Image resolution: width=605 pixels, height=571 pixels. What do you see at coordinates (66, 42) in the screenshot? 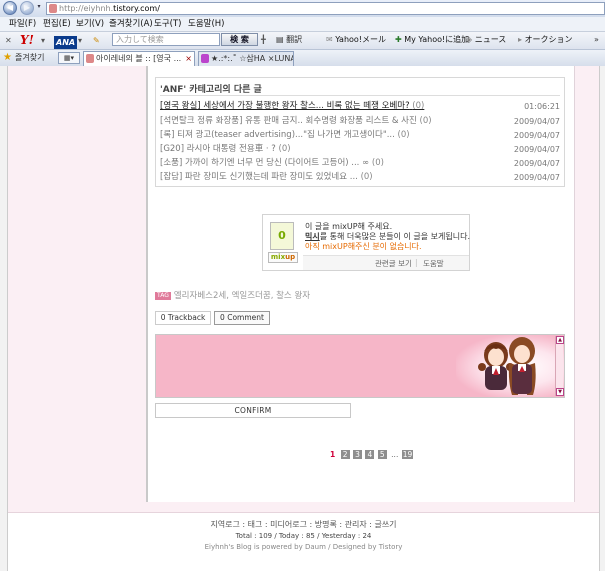
I see `ana-logo: ANA` at bounding box center [66, 42].